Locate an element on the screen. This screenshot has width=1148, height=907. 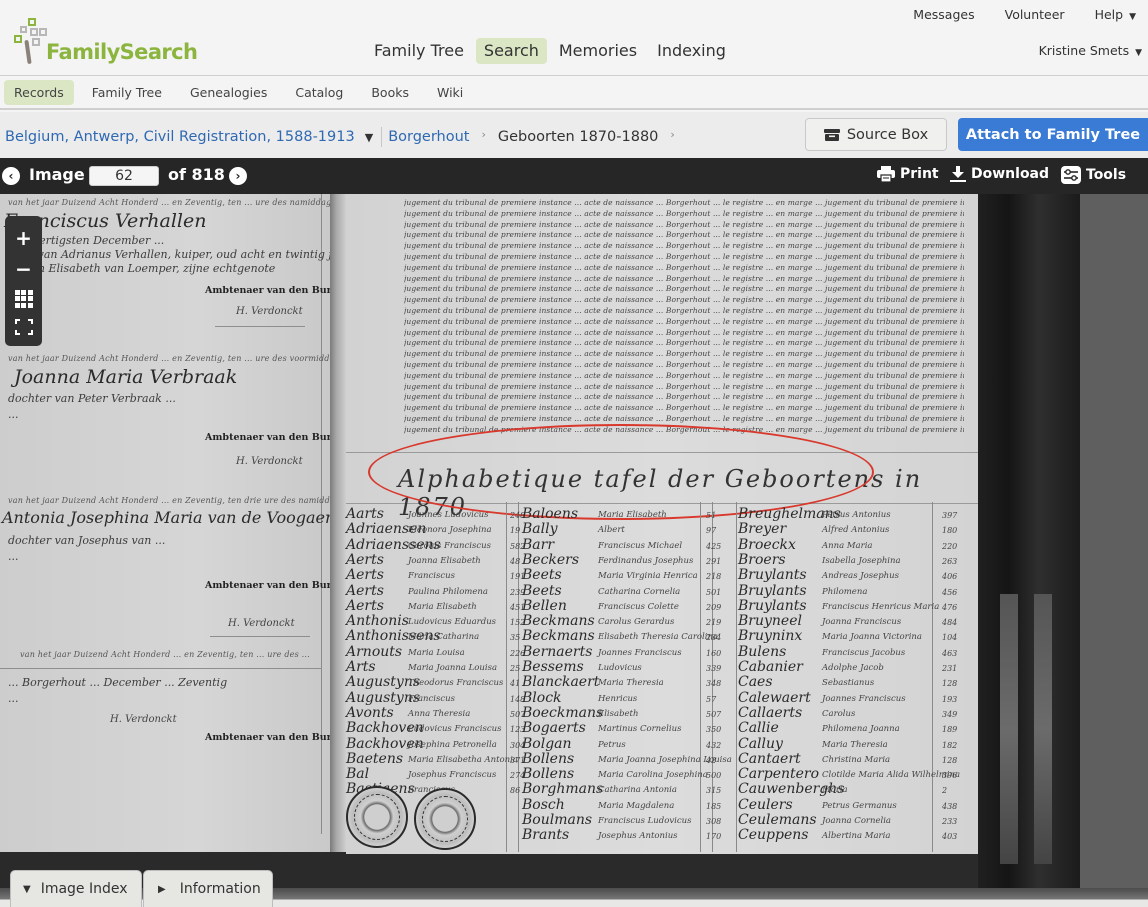
index-surname: Ceulers is located at coordinates (765, 804).